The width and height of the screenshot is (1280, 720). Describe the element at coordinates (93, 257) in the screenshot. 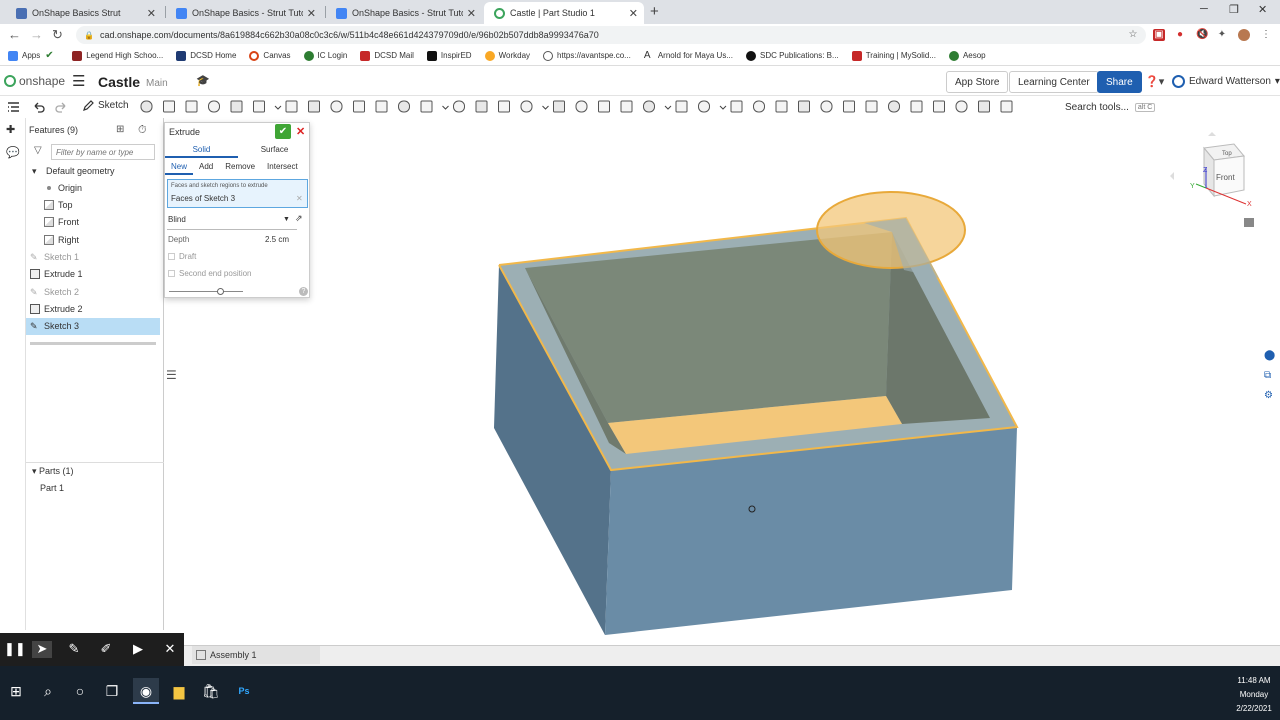

I see `feature-item: ✎ Sketch 1` at that location.